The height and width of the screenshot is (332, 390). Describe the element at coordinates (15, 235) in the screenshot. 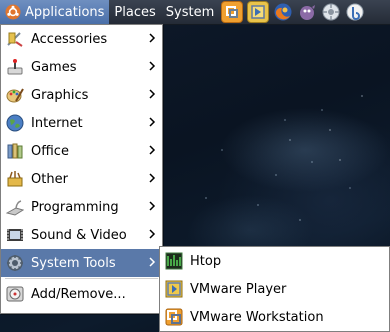

I see `sound-video-icon` at that location.